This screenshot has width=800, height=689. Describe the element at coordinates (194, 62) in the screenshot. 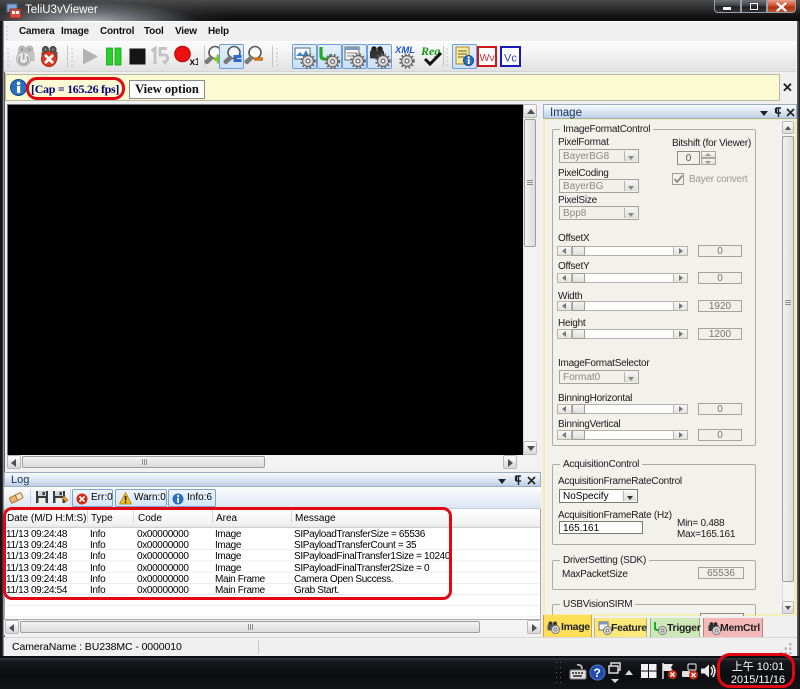

I see `svg-text: x1` at that location.